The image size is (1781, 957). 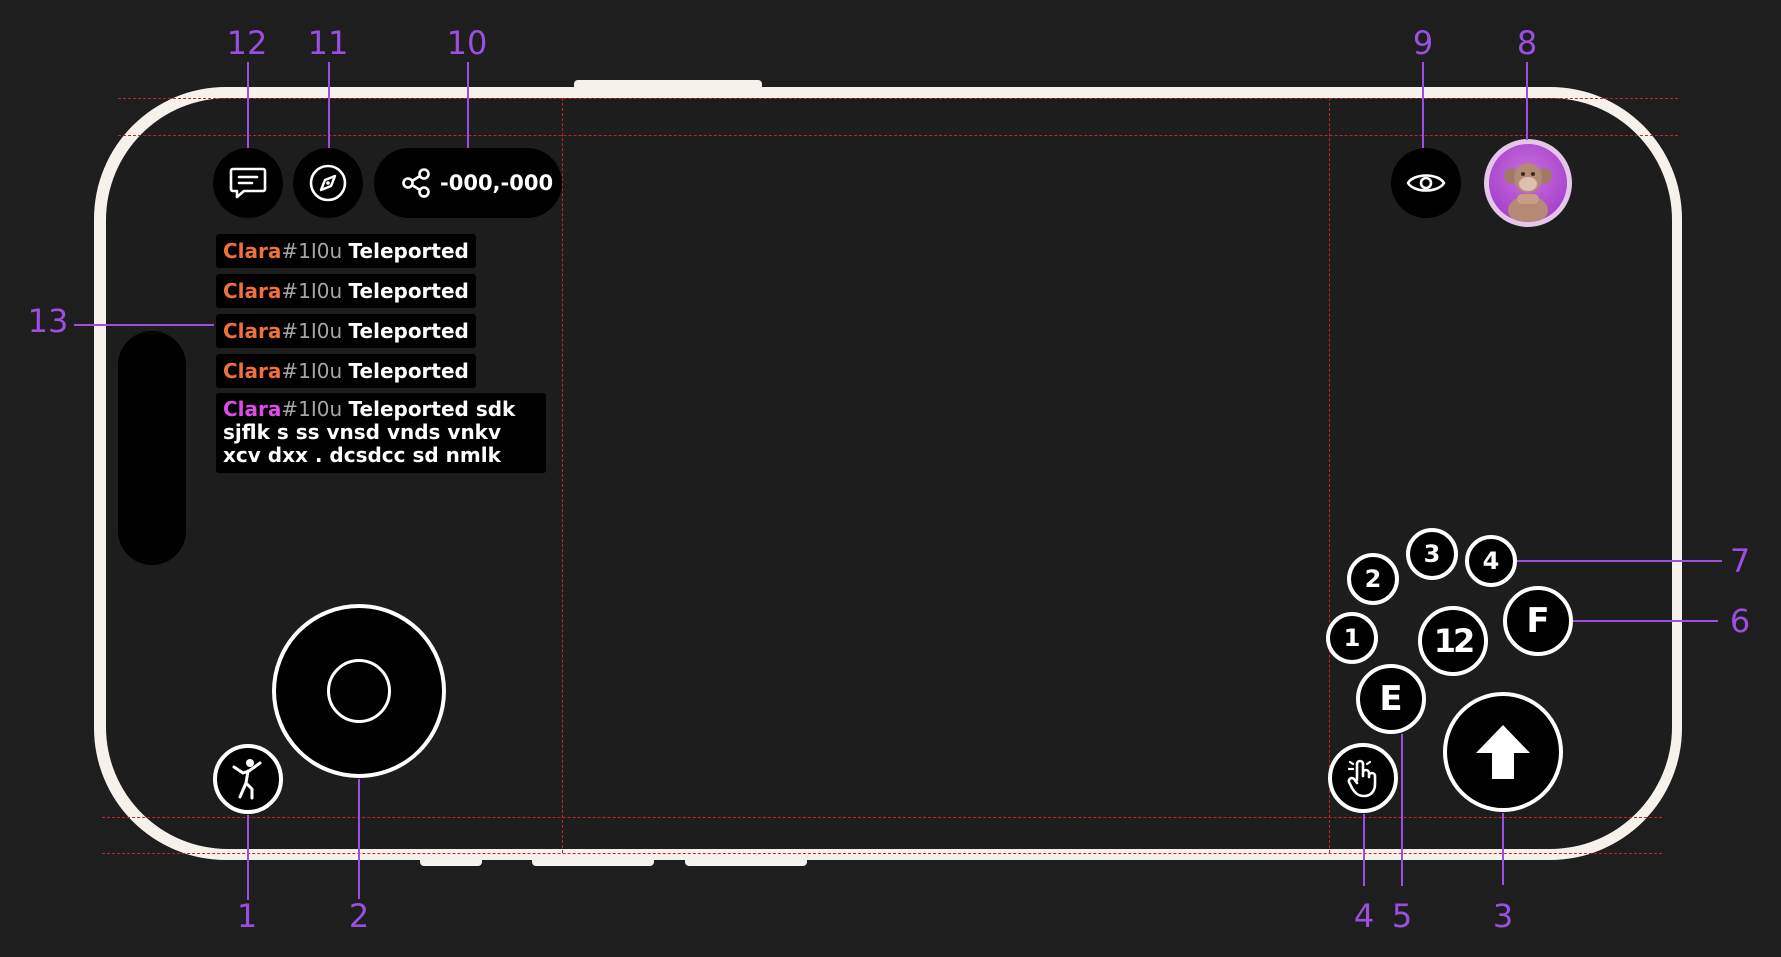 What do you see at coordinates (467, 43) in the screenshot?
I see `callout-number: 10` at bounding box center [467, 43].